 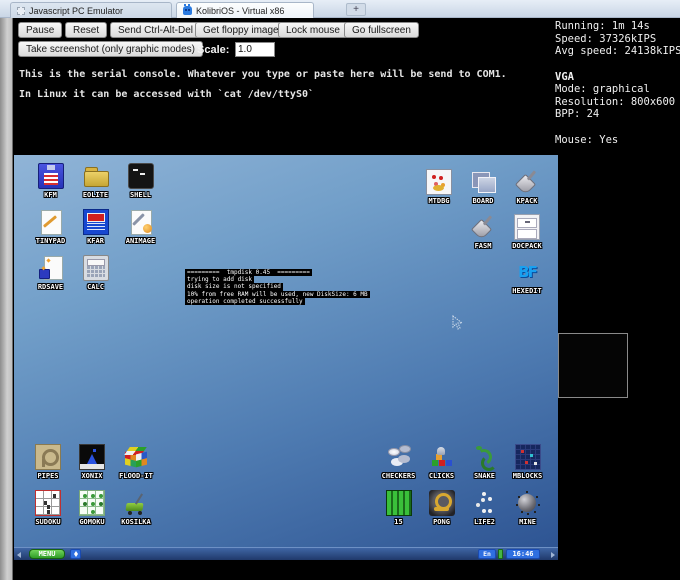 What do you see at coordinates (220, 280) in the screenshot?
I see `console-line: trying to add disk` at bounding box center [220, 280].